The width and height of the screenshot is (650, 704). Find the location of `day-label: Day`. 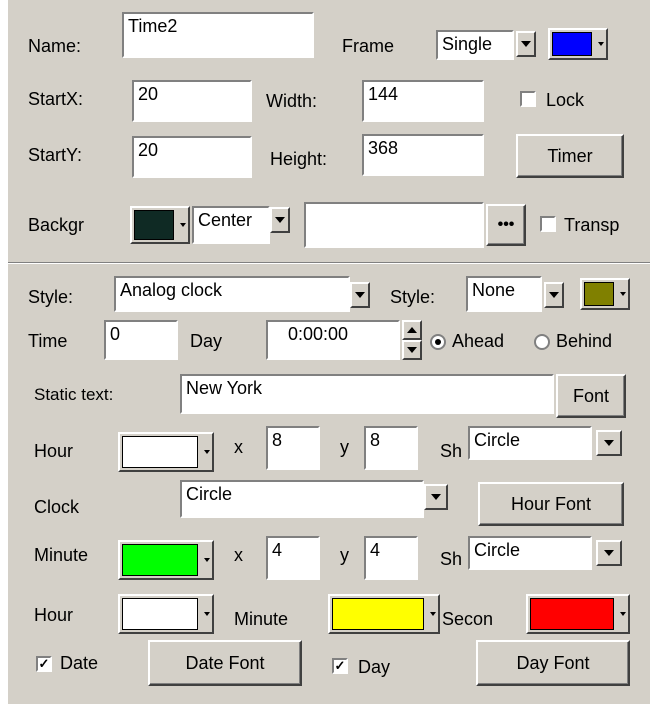

day-label: Day is located at coordinates (374, 667).